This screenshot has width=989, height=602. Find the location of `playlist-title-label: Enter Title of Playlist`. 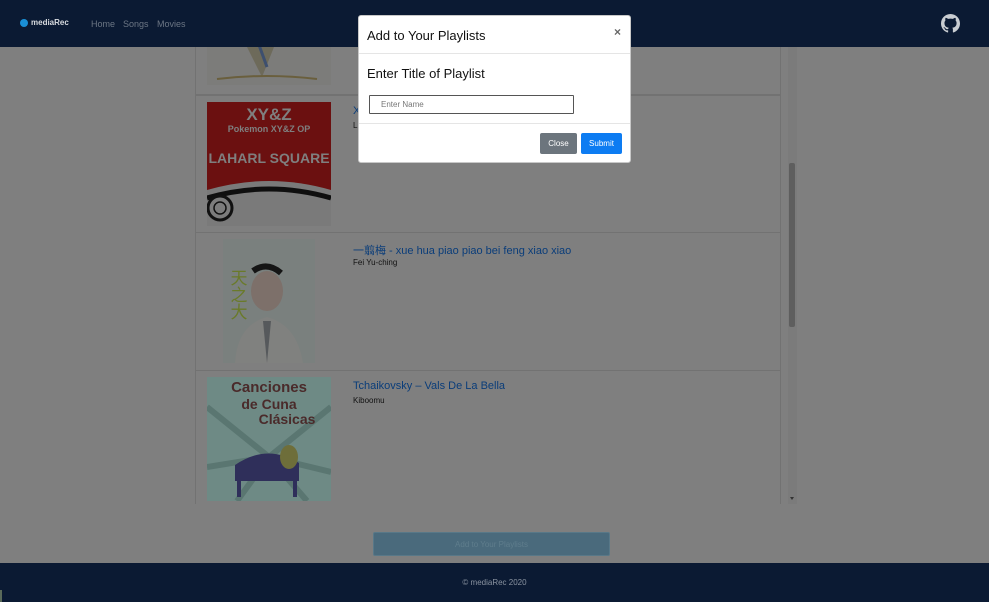

playlist-title-label: Enter Title of Playlist is located at coordinates (426, 73).